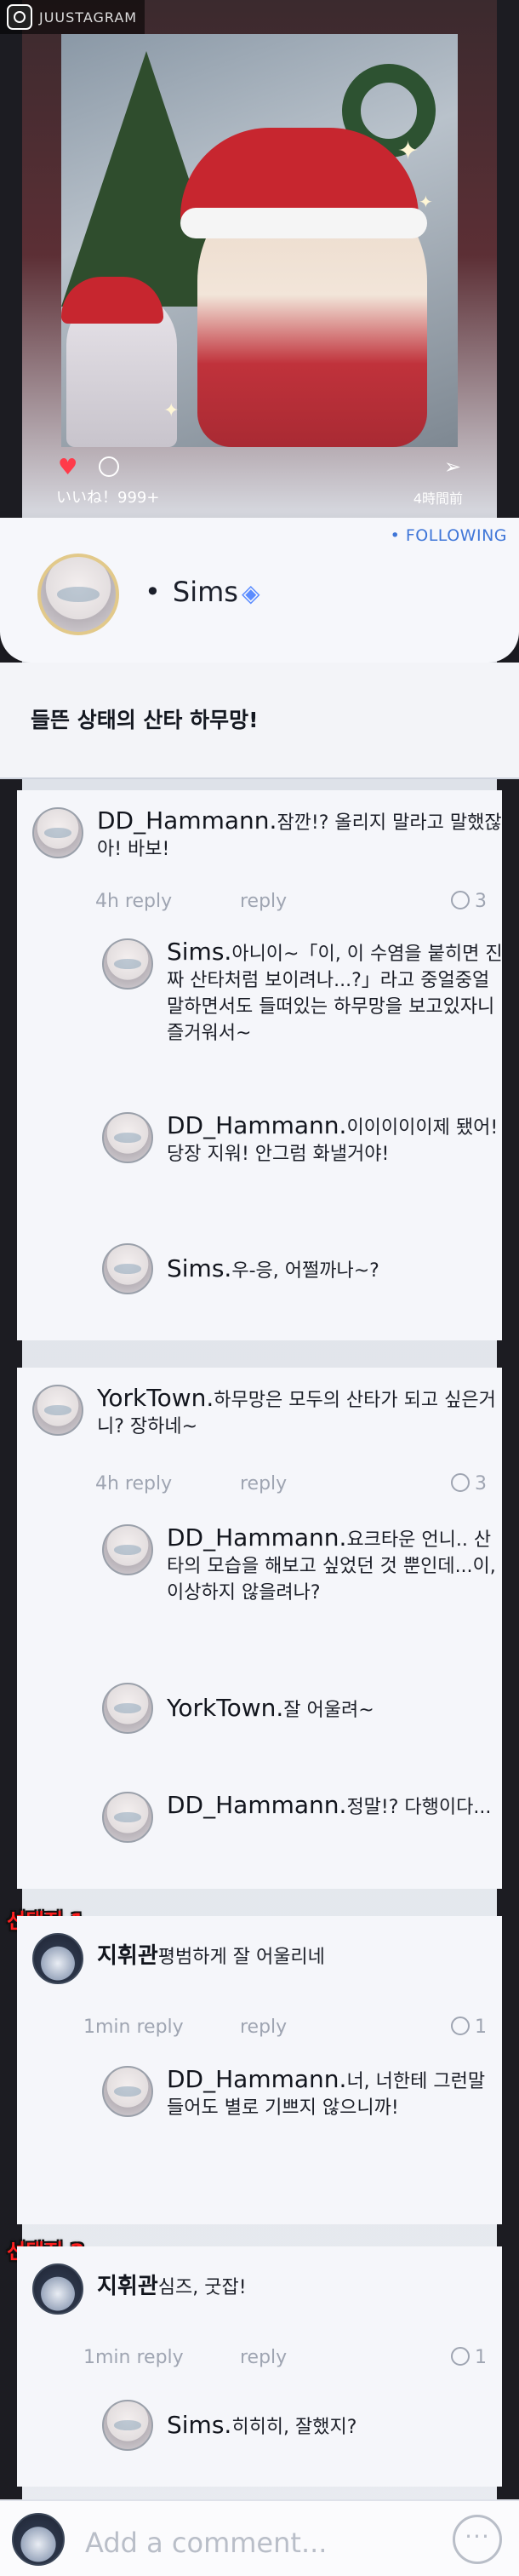  What do you see at coordinates (305, 2287) in the screenshot?
I see `comment-body: 지휘관심즈, 굿잡!` at bounding box center [305, 2287].